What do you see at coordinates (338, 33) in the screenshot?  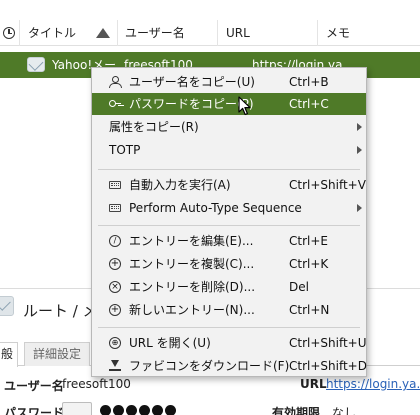 I see `column-notes-label: メモ` at bounding box center [338, 33].